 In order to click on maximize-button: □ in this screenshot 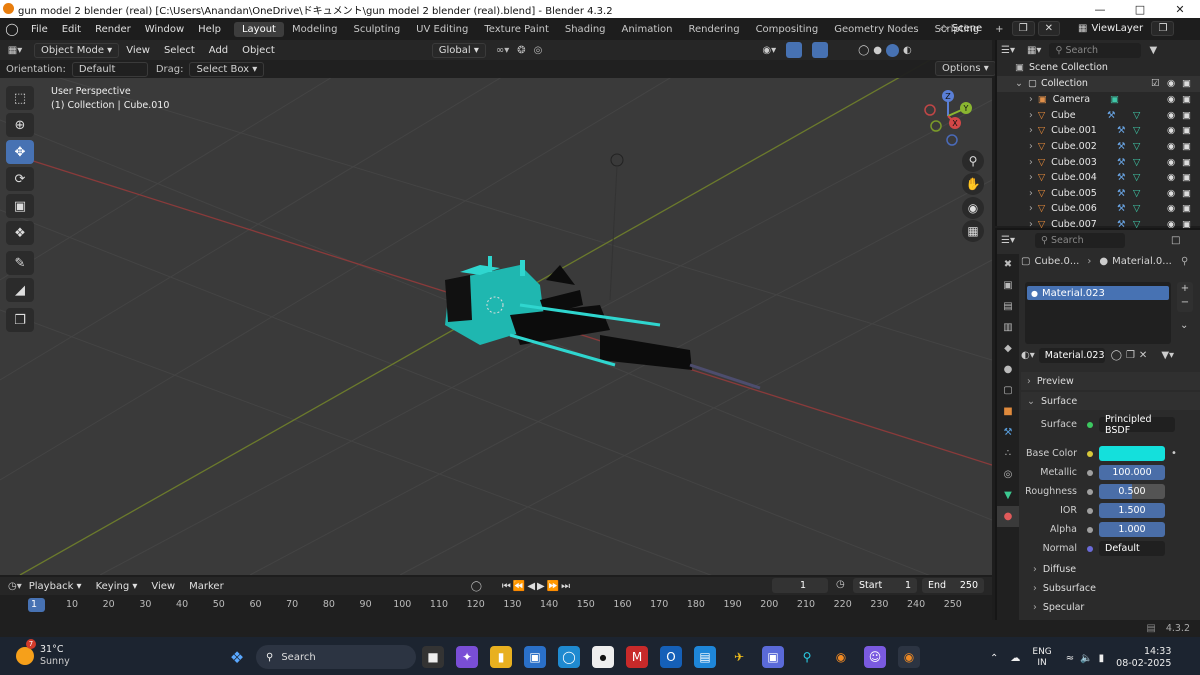, I will do `click(1140, 9)`.